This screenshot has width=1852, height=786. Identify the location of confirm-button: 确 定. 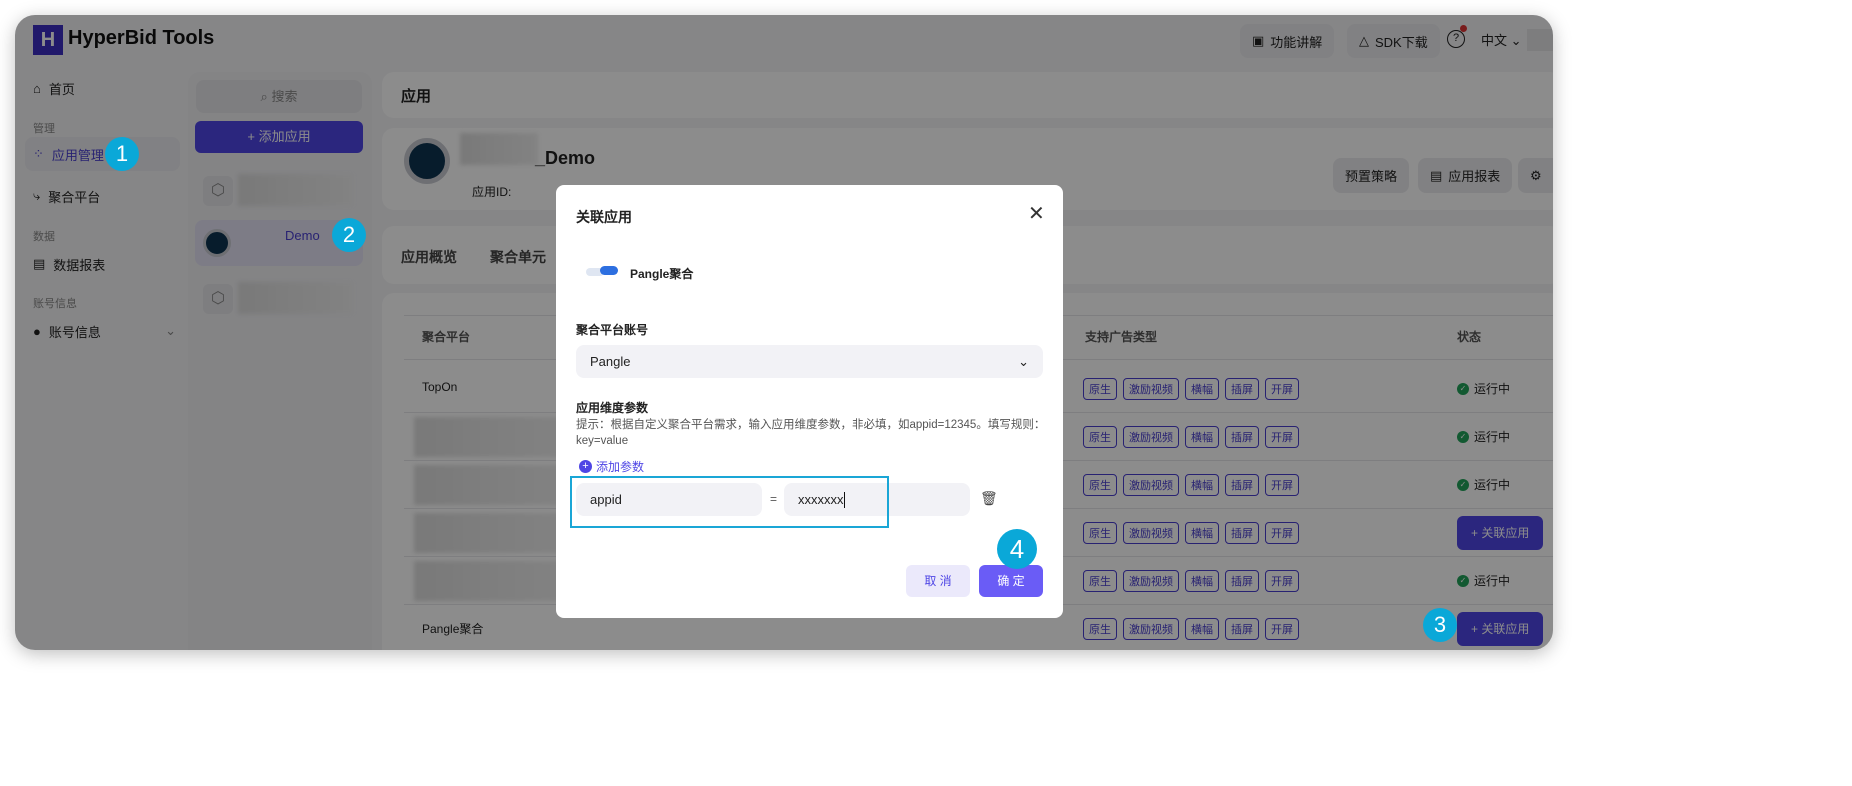
(1011, 581).